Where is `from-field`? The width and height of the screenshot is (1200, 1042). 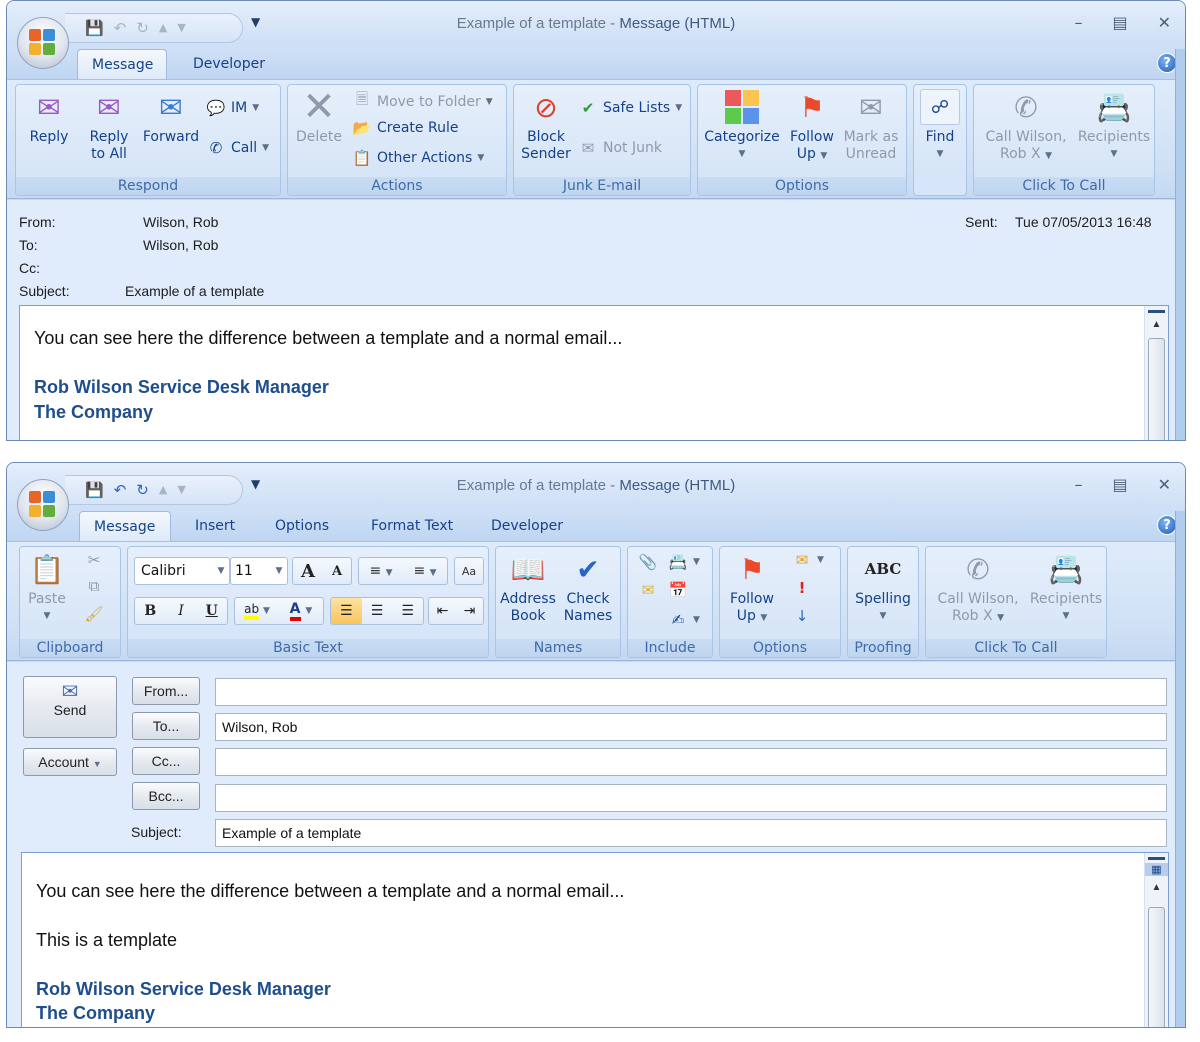 from-field is located at coordinates (691, 692).